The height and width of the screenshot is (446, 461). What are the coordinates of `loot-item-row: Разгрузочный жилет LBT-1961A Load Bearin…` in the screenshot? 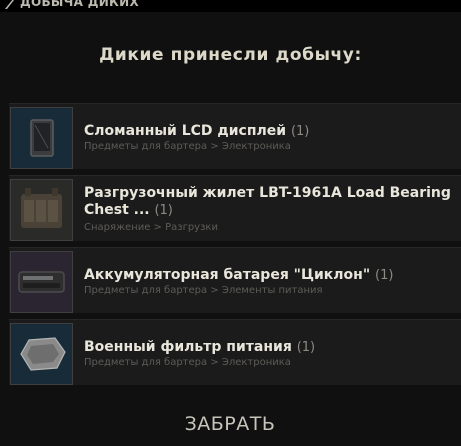 It's located at (235, 208).